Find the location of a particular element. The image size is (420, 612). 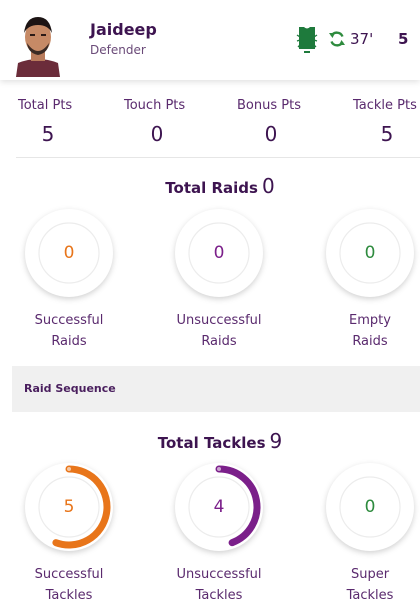

successful-tackles-label: Successful Tackles is located at coordinates (69, 585).